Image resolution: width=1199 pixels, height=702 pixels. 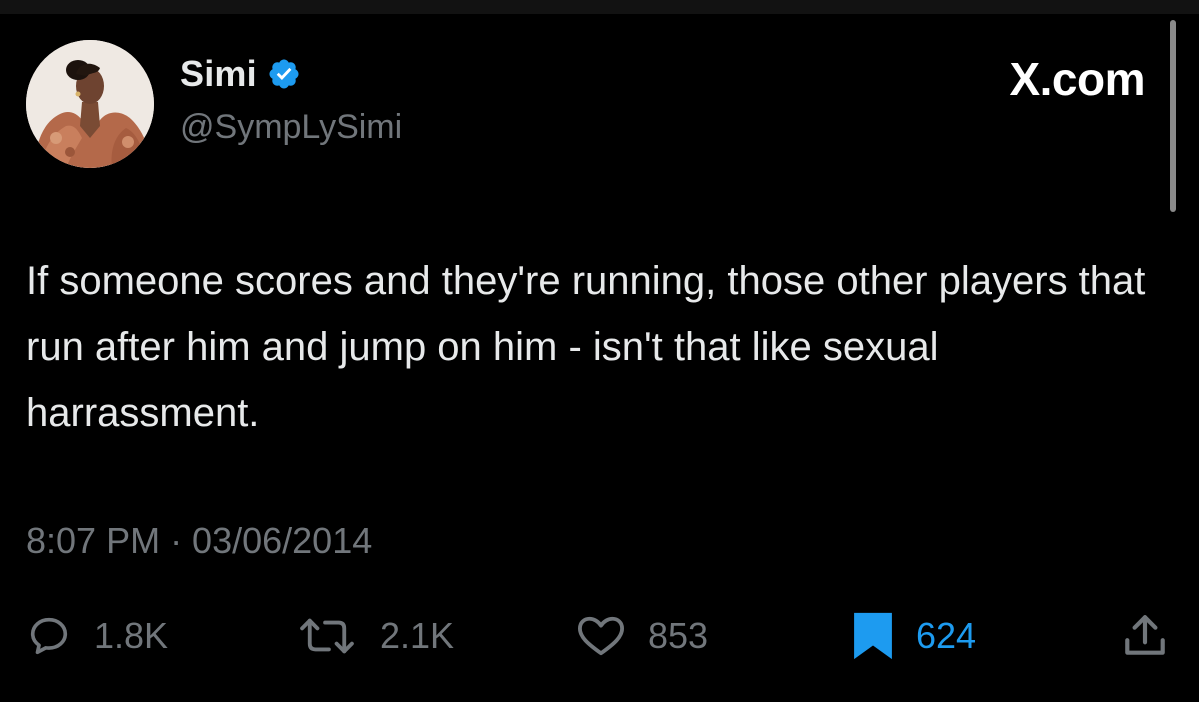 I want to click on bookmark-icon, so click(x=873, y=636).